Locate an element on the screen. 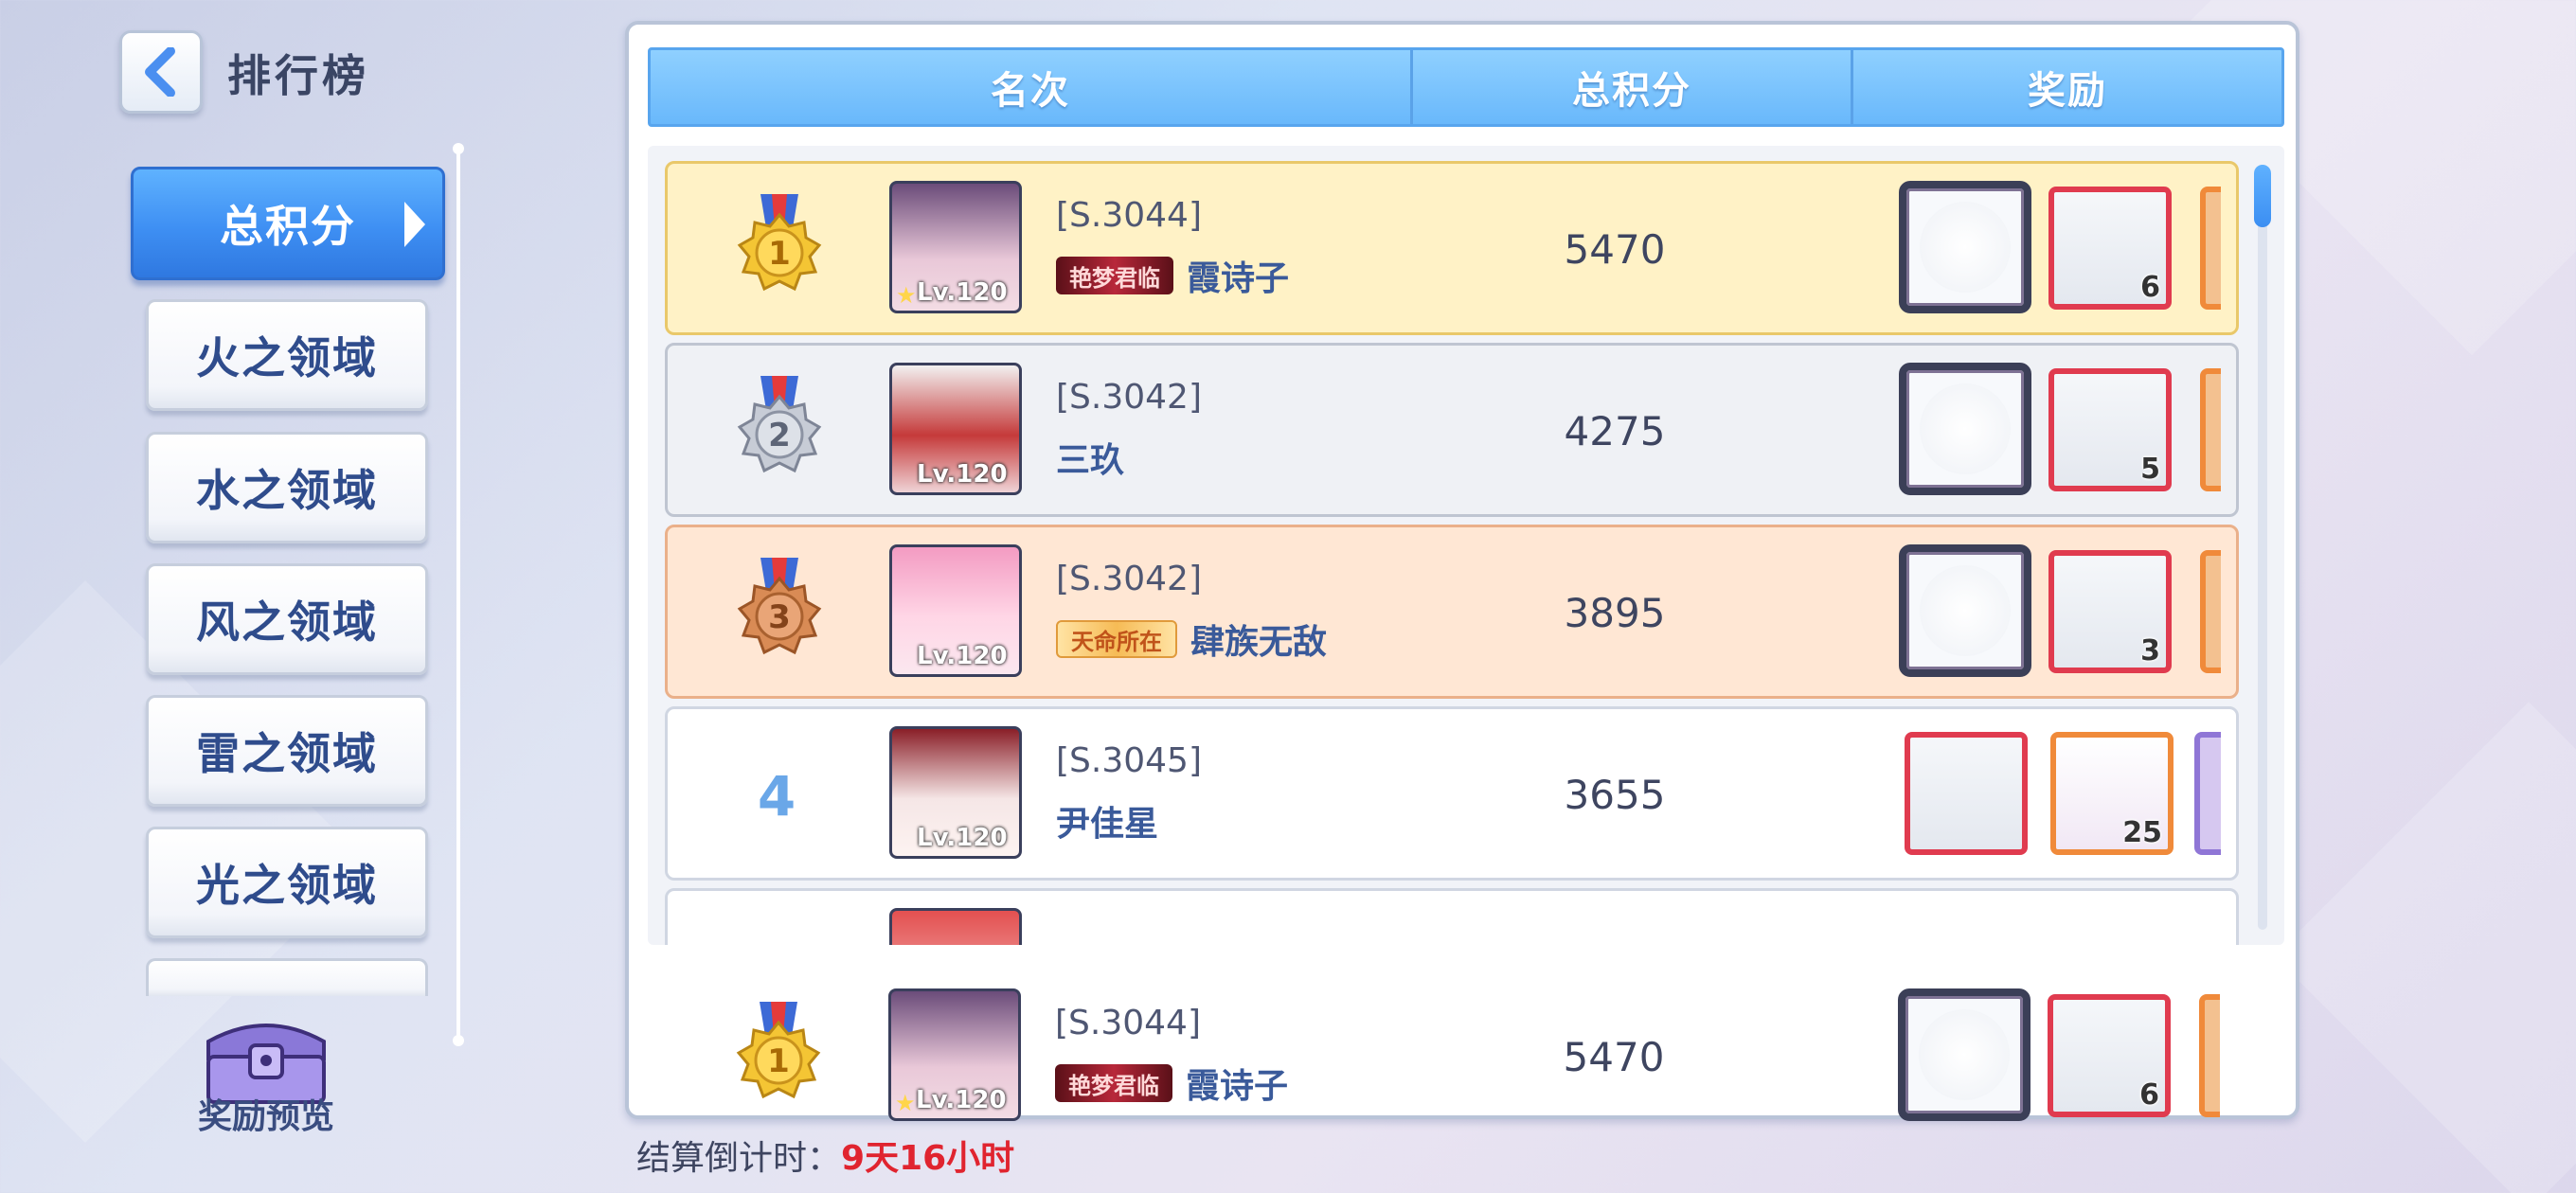 The height and width of the screenshot is (1193, 2576). category-tab-water: 水之领域 is located at coordinates (287, 487).